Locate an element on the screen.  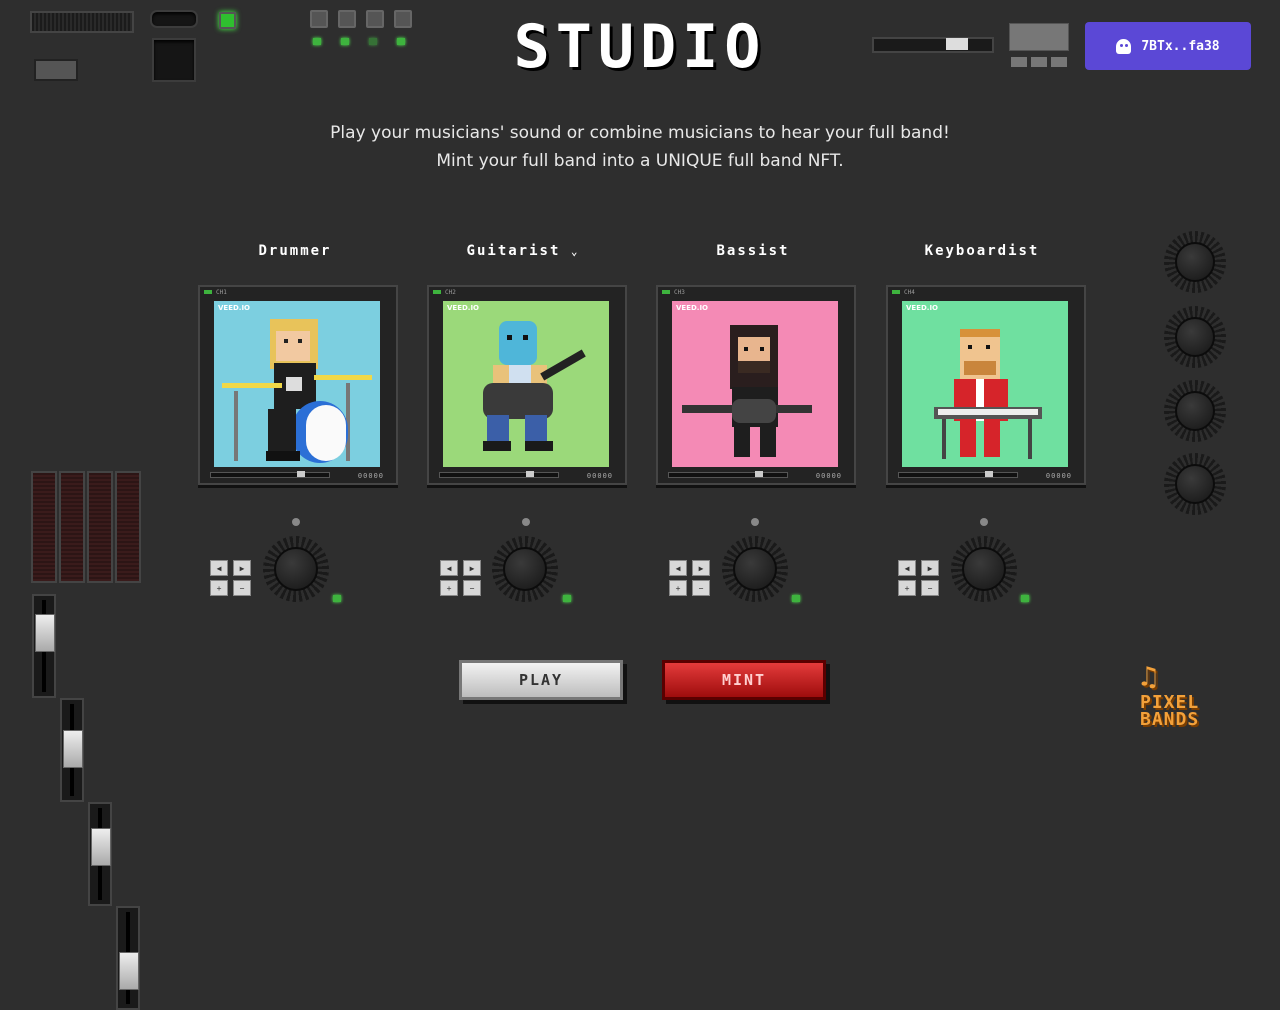
pixel-bands-logo: ♫ PIXEL BANDS is located at coordinates (1170, 695).